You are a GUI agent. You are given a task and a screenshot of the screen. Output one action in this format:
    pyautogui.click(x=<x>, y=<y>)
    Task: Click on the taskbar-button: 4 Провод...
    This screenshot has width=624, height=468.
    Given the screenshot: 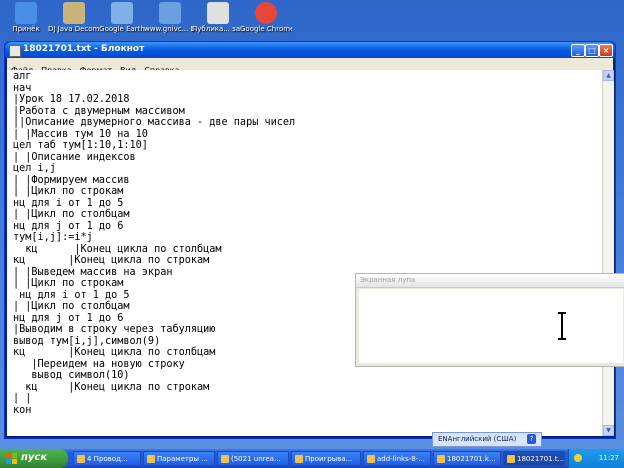 What is the action you would take?
    pyautogui.click(x=107, y=458)
    